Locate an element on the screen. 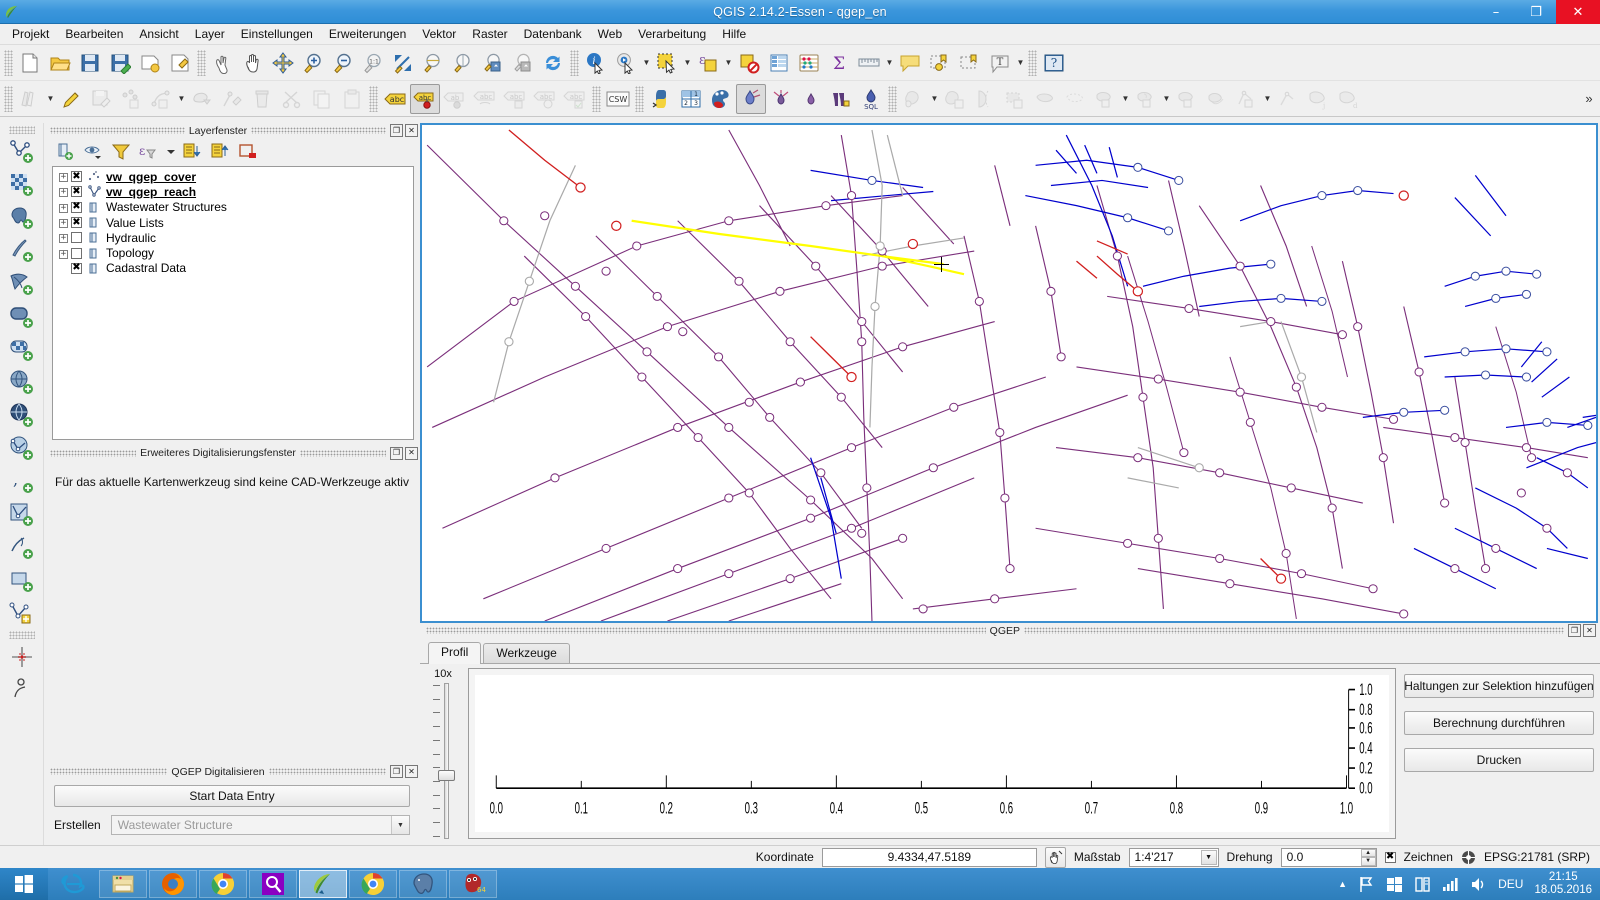 This screenshot has width=1600, height=900. language-indicator: DEU is located at coordinates (1510, 884).